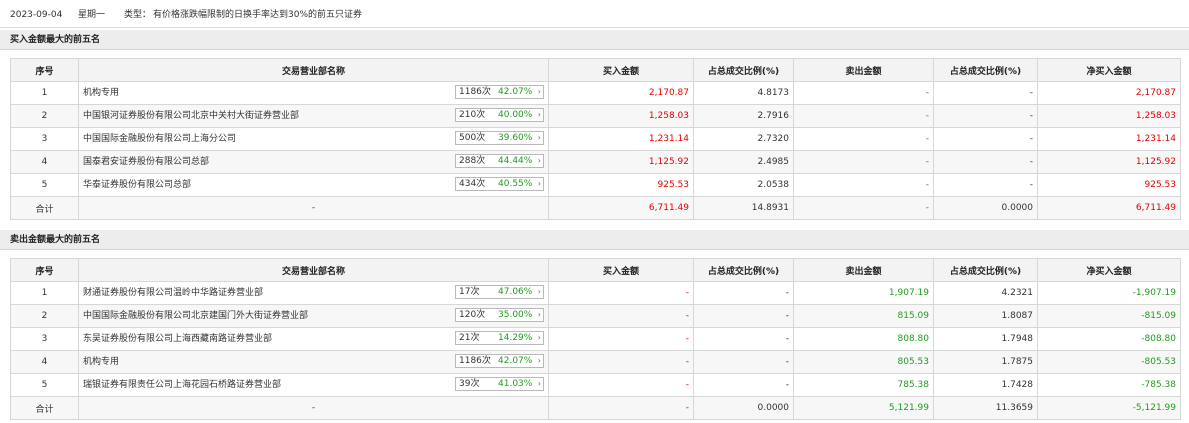 This screenshot has height=423, width=1189. What do you see at coordinates (472, 161) in the screenshot?
I see `listing-count: 288次` at bounding box center [472, 161].